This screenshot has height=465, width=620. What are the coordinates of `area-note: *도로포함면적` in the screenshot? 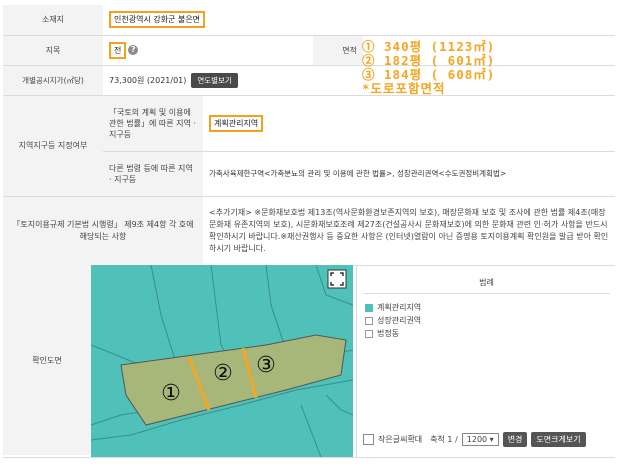 It's located at (404, 88).